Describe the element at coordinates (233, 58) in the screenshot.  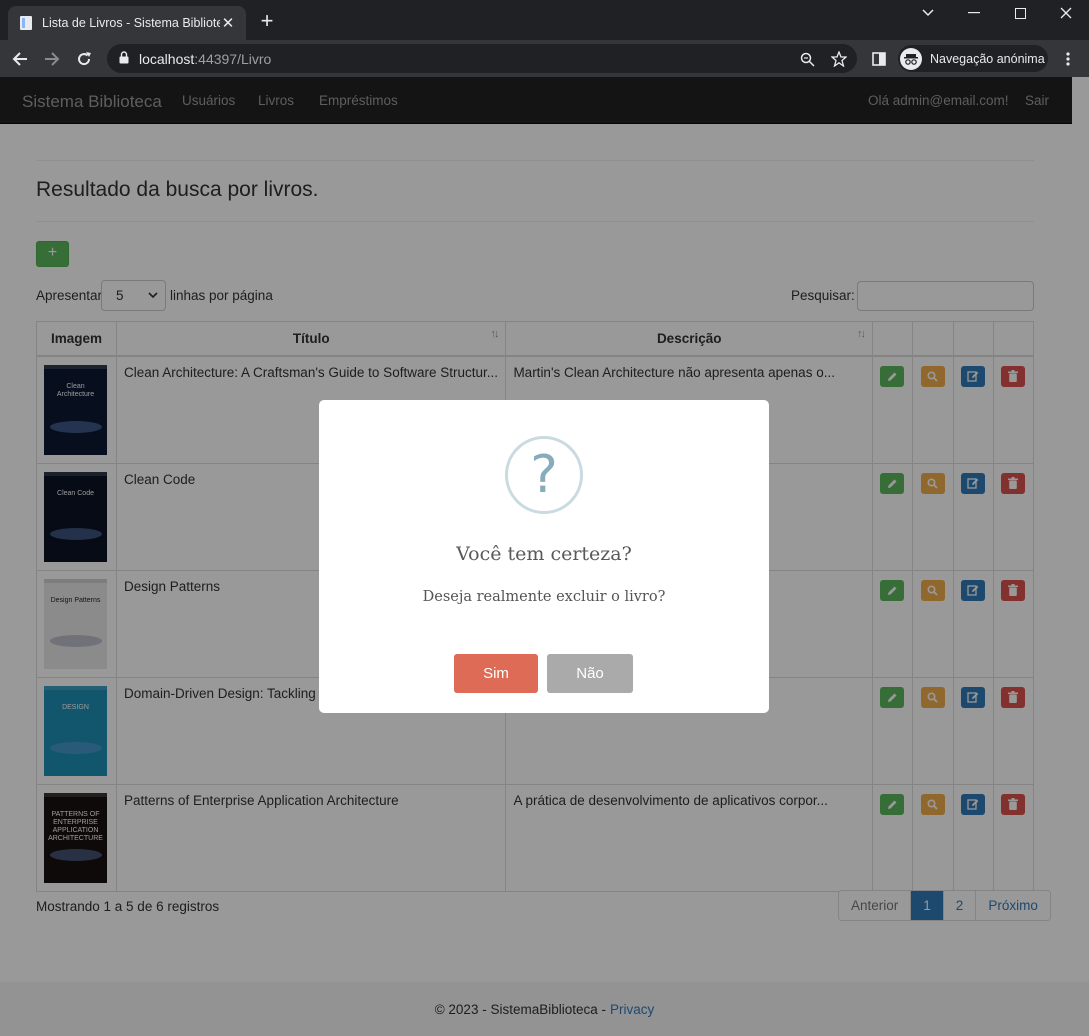
I see `url-path: :44397/Livro` at that location.